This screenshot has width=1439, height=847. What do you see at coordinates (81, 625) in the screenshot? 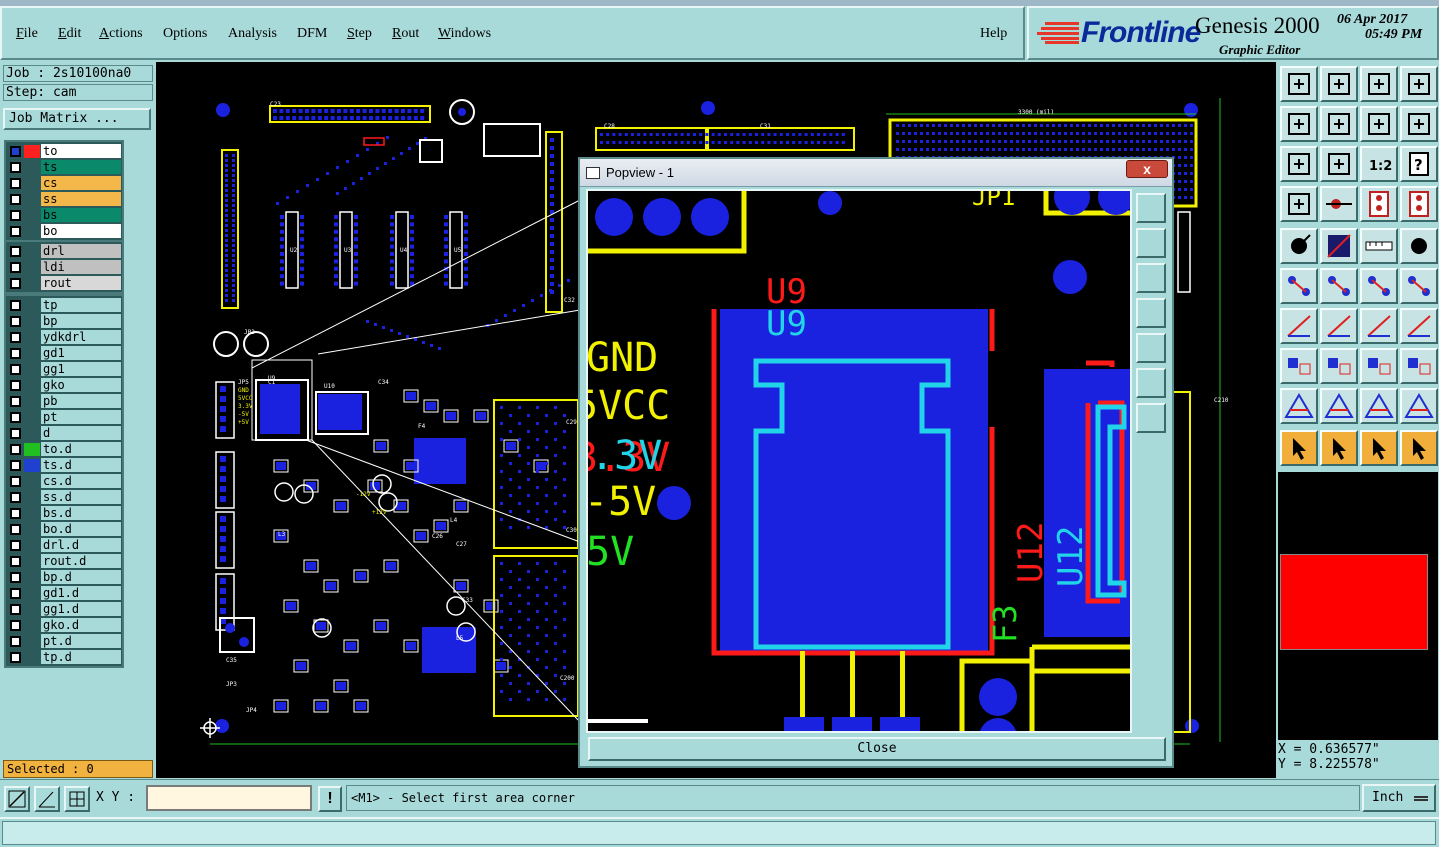
I see `layer-name: gko.d` at bounding box center [81, 625].